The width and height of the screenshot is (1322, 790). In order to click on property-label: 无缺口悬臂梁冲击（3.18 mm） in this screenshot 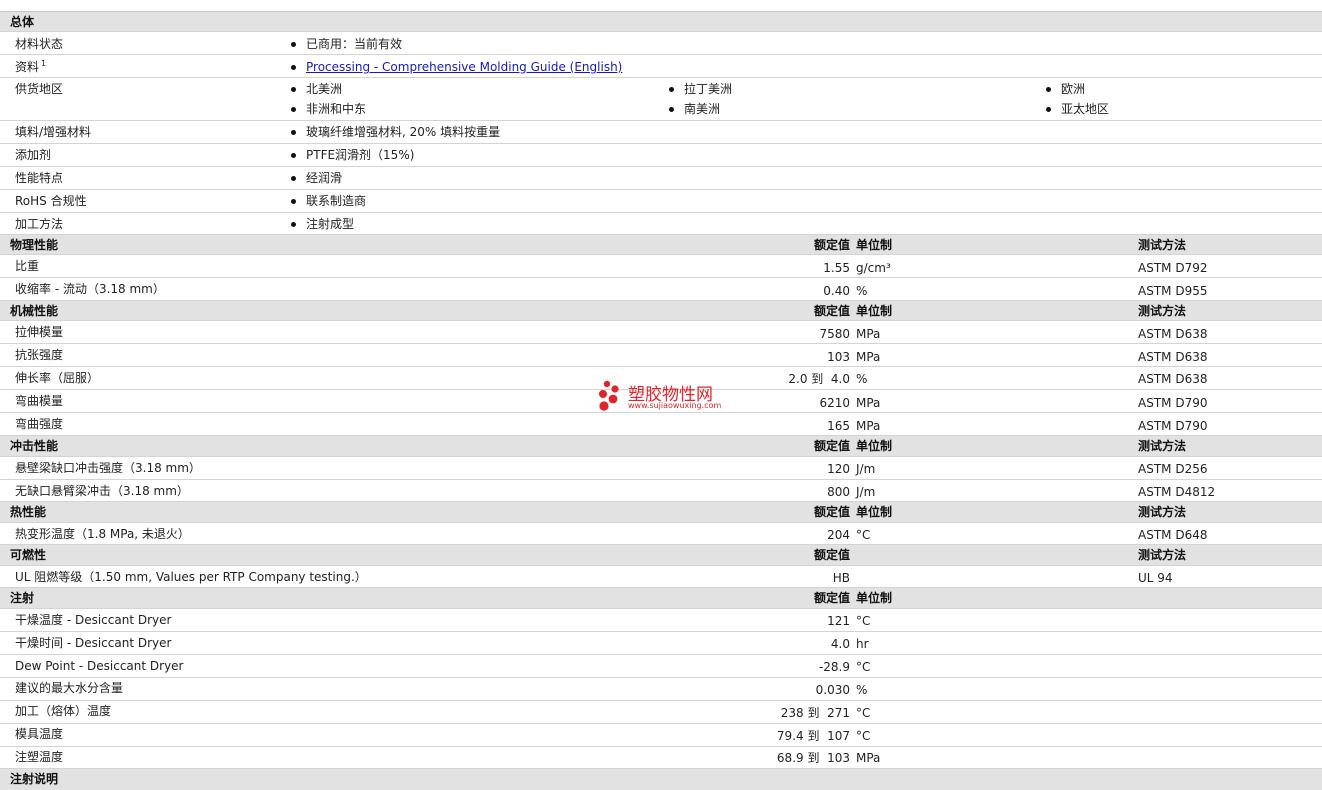, I will do `click(102, 491)`.